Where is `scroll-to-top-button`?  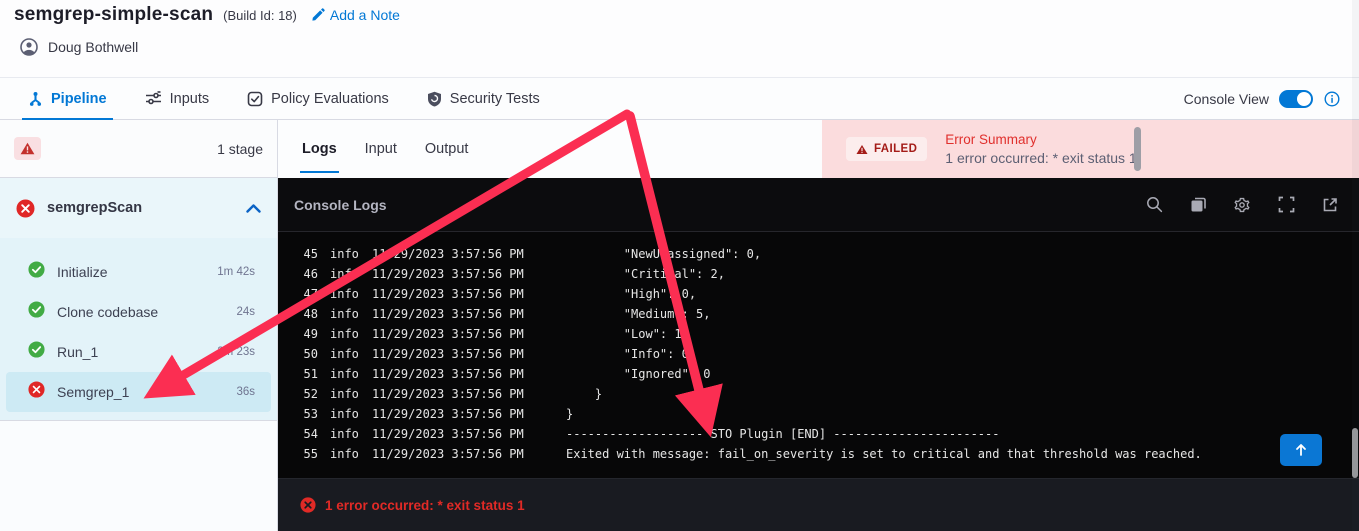
scroll-to-top-button is located at coordinates (1301, 450).